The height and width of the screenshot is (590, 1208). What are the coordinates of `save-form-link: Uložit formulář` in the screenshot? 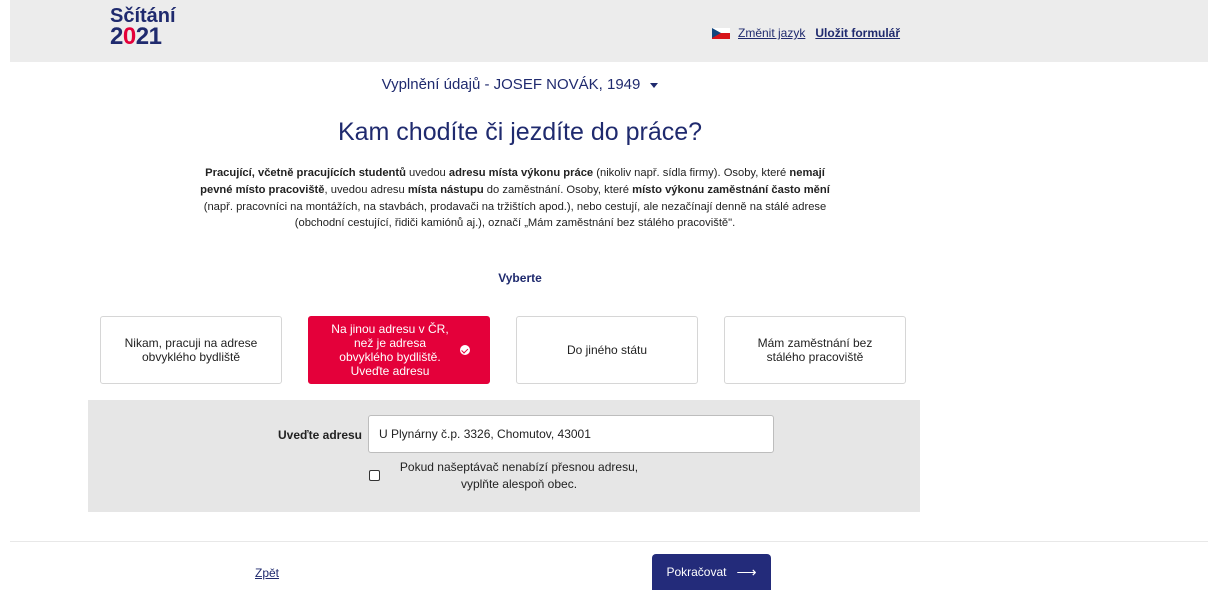 It's located at (857, 33).